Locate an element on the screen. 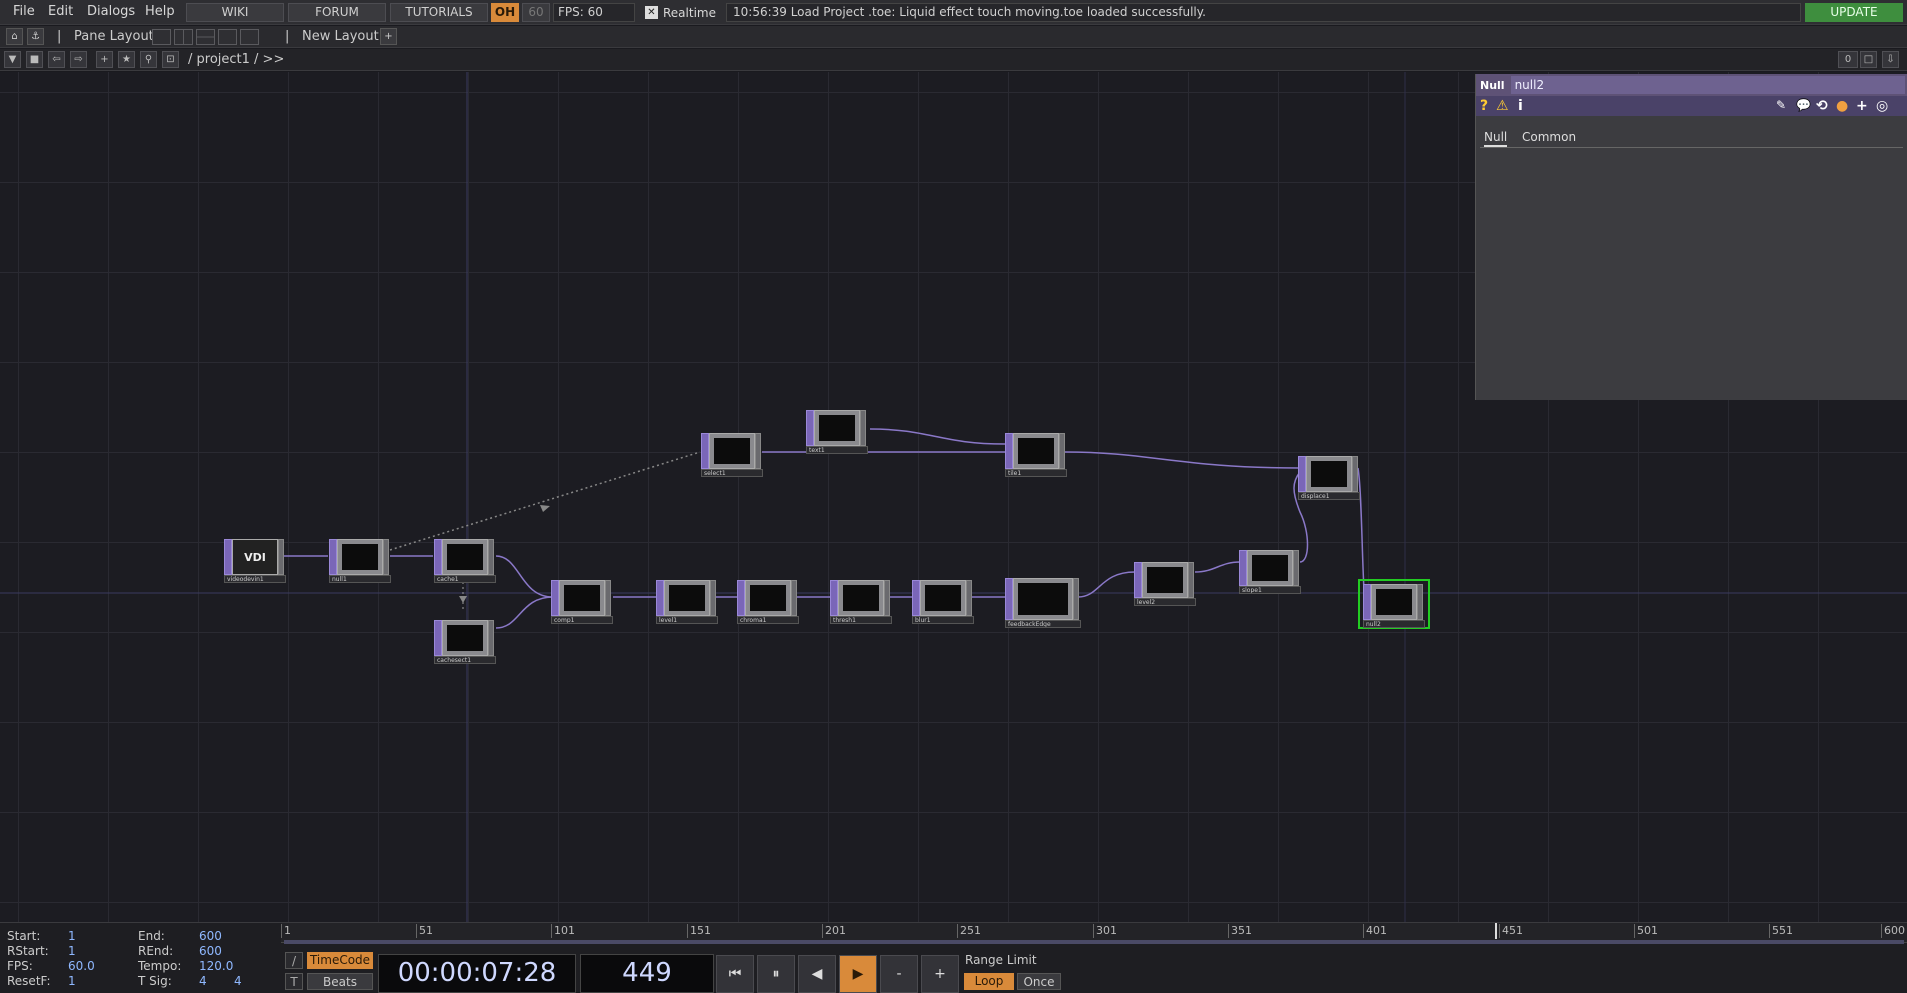 The image size is (1907, 993). beats-toggle: Beats is located at coordinates (340, 981).